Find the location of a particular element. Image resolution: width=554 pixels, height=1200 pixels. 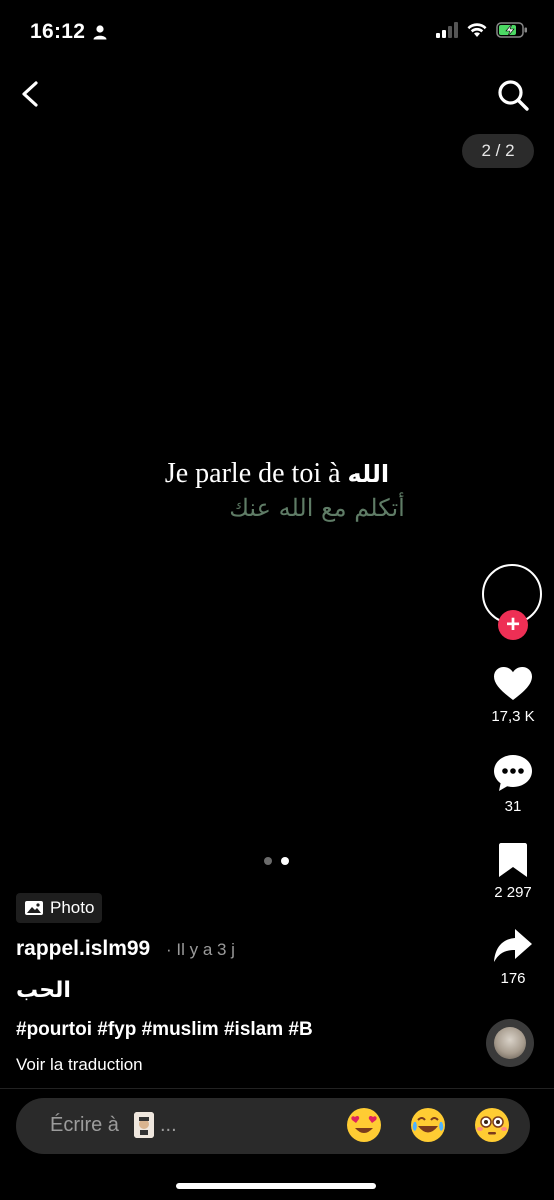

heart-icon is located at coordinates (513, 683).